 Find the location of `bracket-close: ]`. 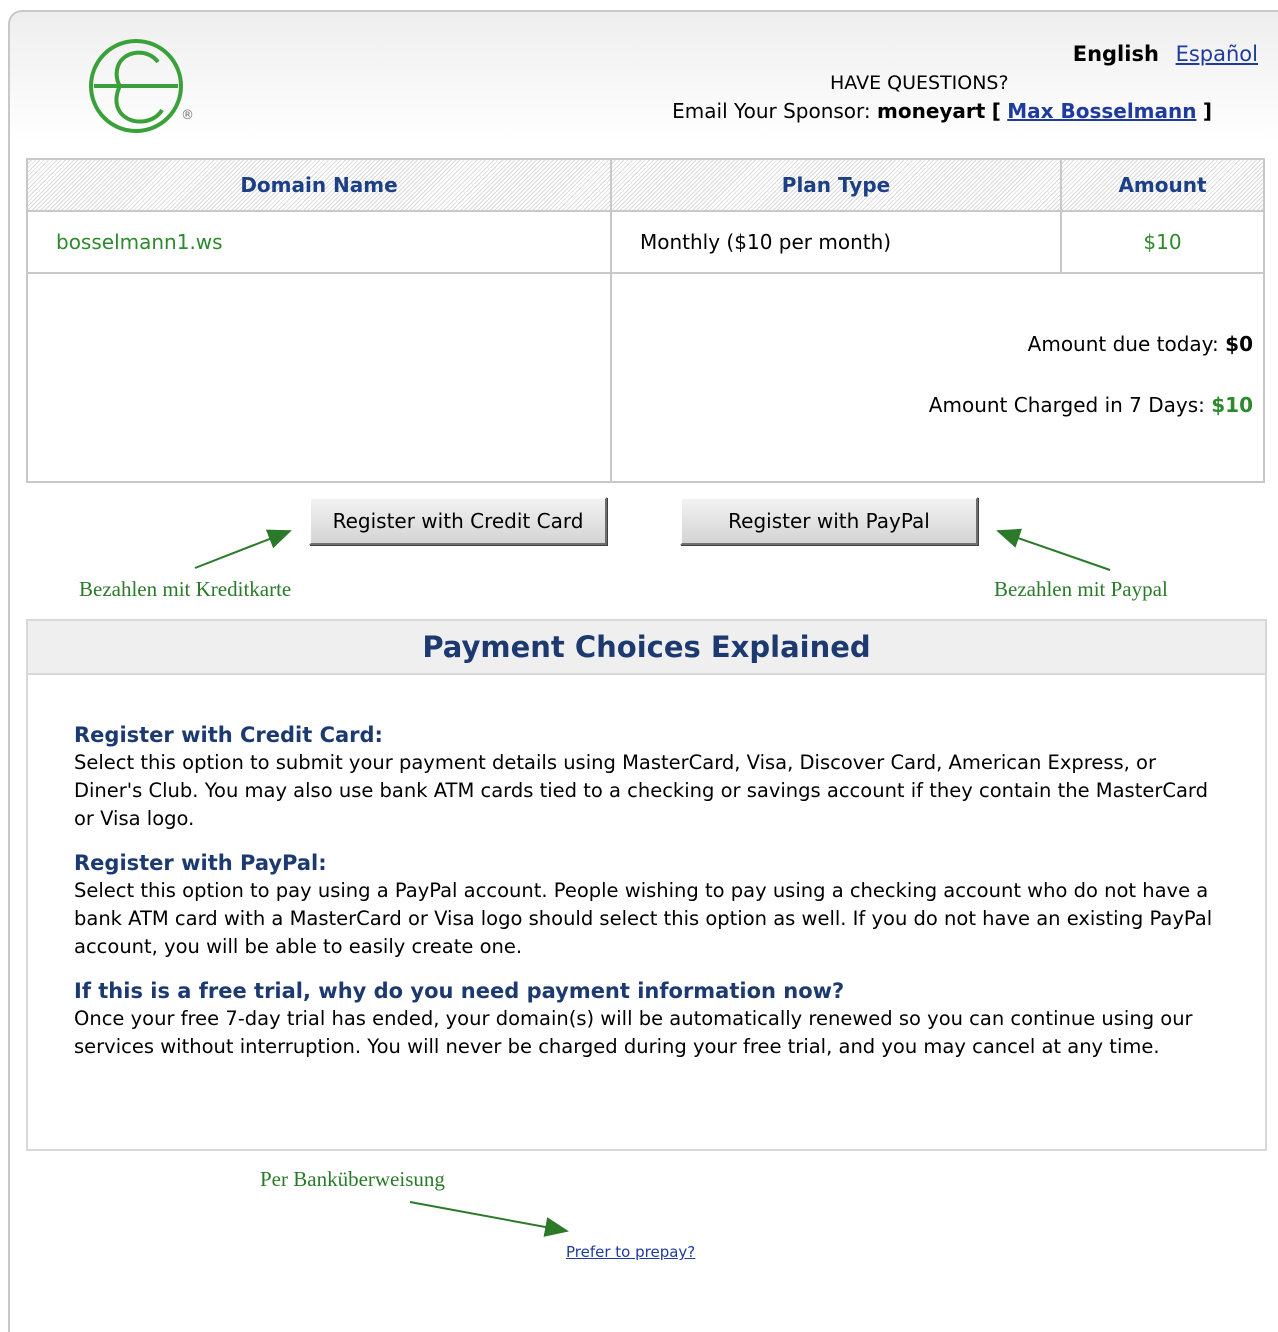

bracket-close: ] is located at coordinates (1207, 111).